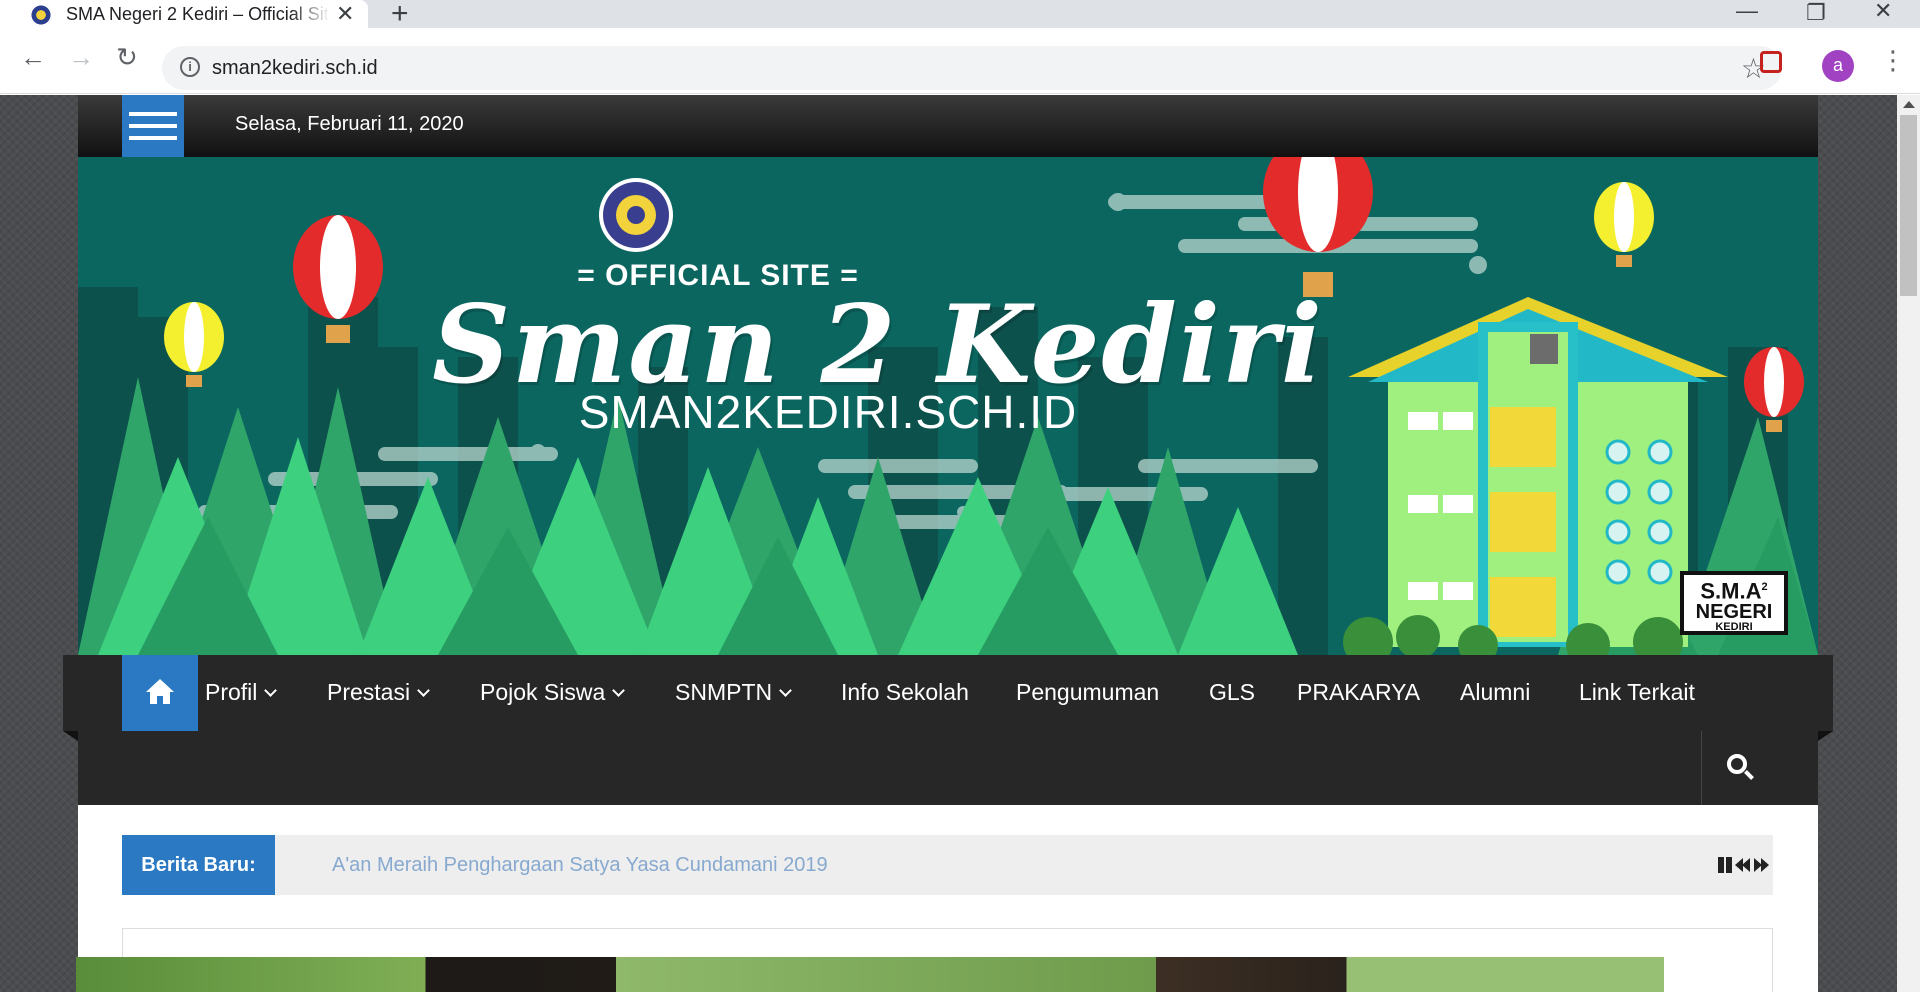 The image size is (1920, 992). I want to click on page-scrollbar, so click(1908, 543).